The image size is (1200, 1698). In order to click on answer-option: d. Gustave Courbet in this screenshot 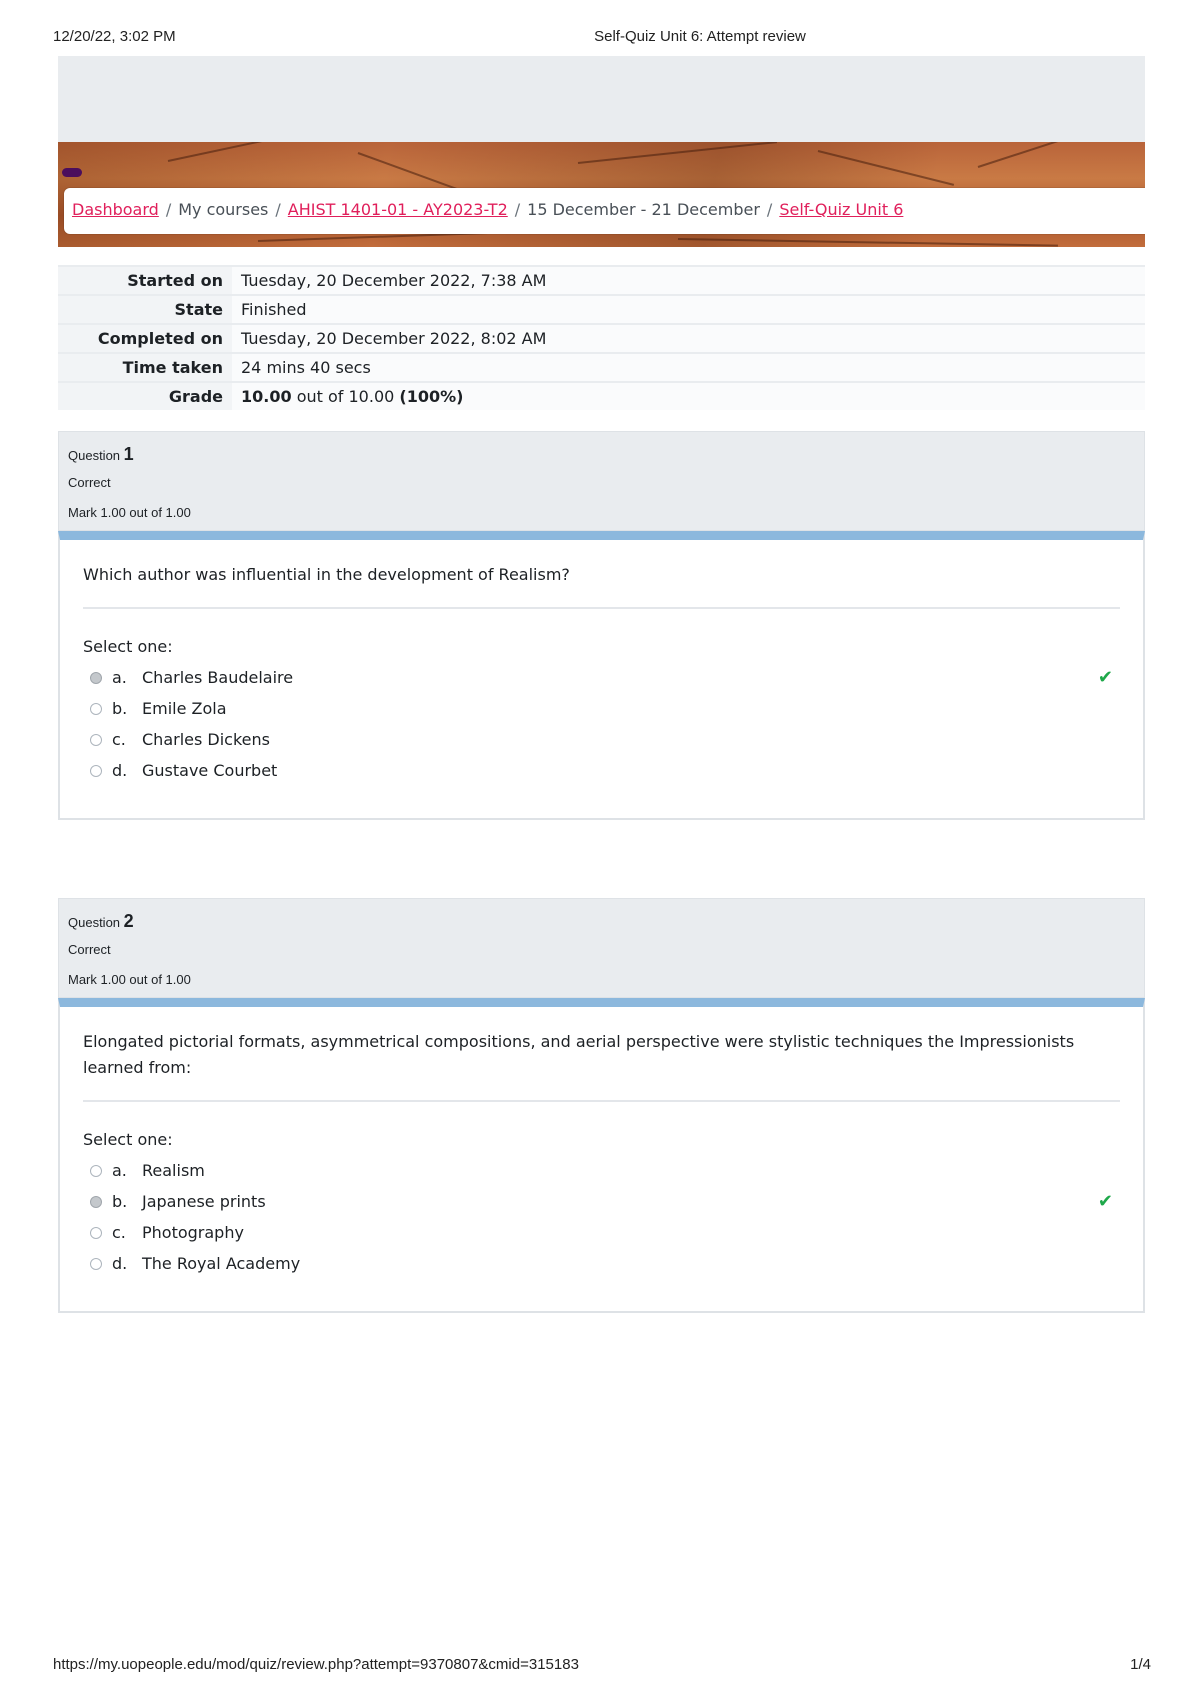, I will do `click(616, 770)`.